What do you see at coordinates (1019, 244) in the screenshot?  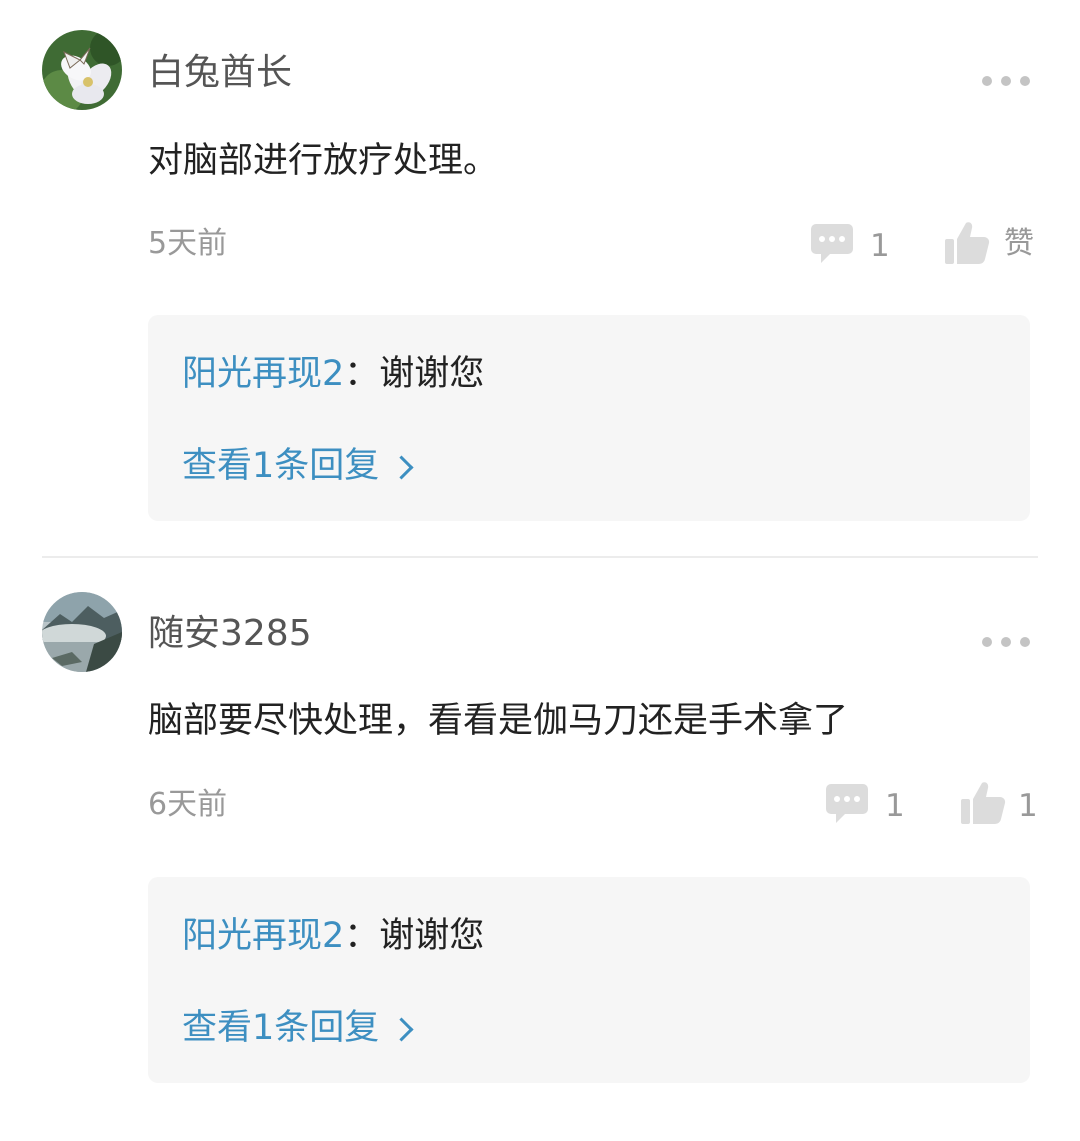 I see `like-label: 赞` at bounding box center [1019, 244].